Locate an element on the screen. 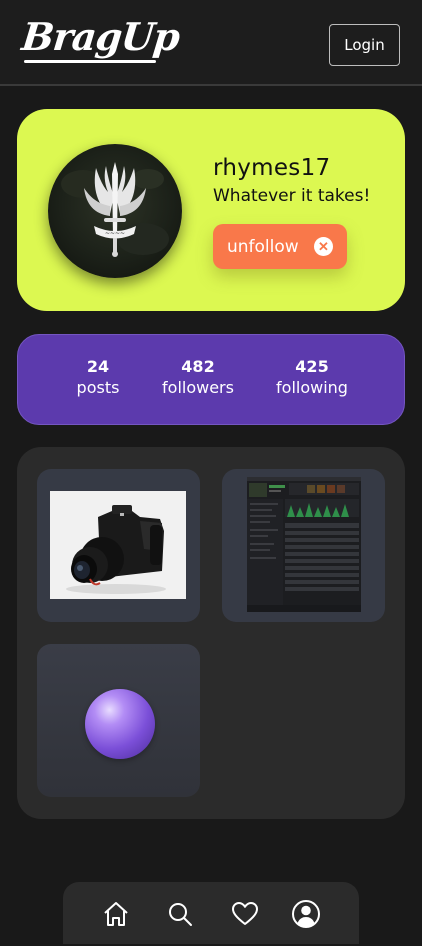 This screenshot has height=946, width=422. login-button: Login is located at coordinates (364, 45).